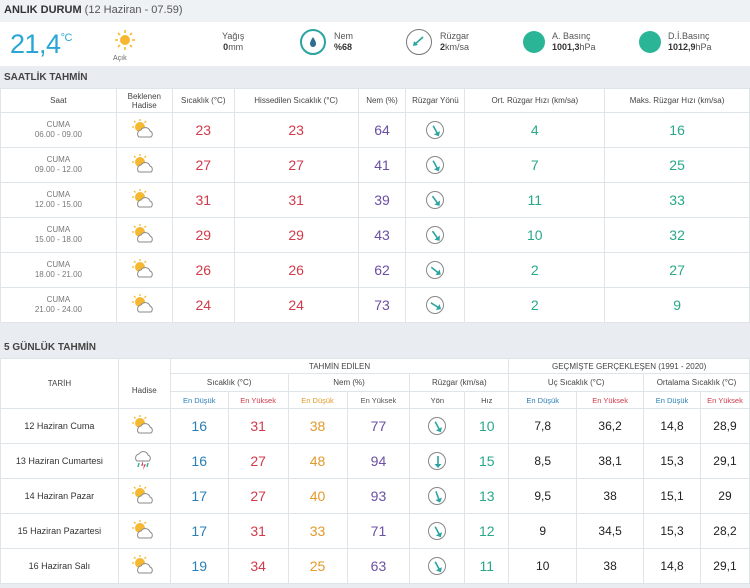 This screenshot has height=588, width=750. What do you see at coordinates (199, 566) in the screenshot?
I see `daily-temp-low: 19` at bounding box center [199, 566].